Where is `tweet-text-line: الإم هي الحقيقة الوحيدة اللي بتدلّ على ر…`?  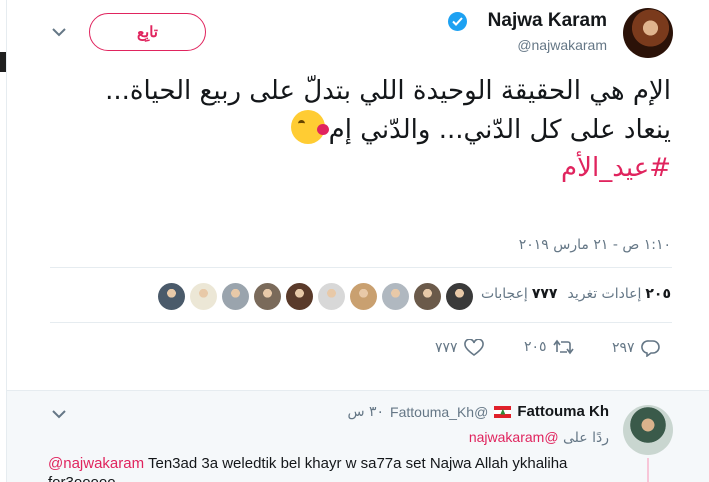
tweet-text-line: الإم هي الحقيقة الوحيدة اللي بتدلّ على ر… is located at coordinates (388, 91).